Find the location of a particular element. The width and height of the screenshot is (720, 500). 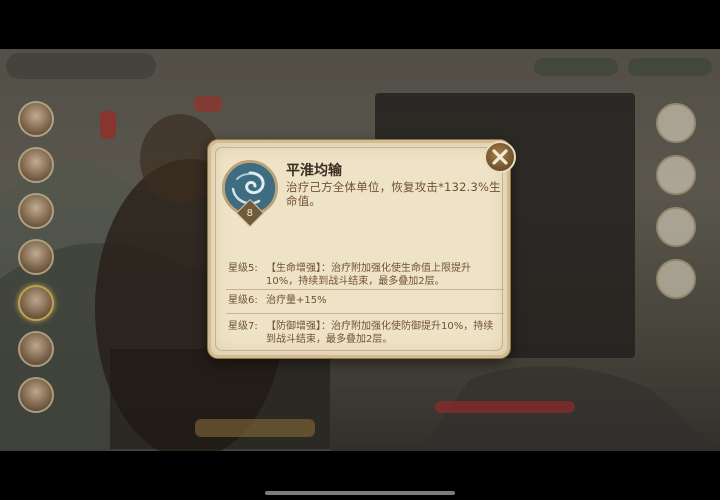

skill-level-value: 8 is located at coordinates (250, 213).